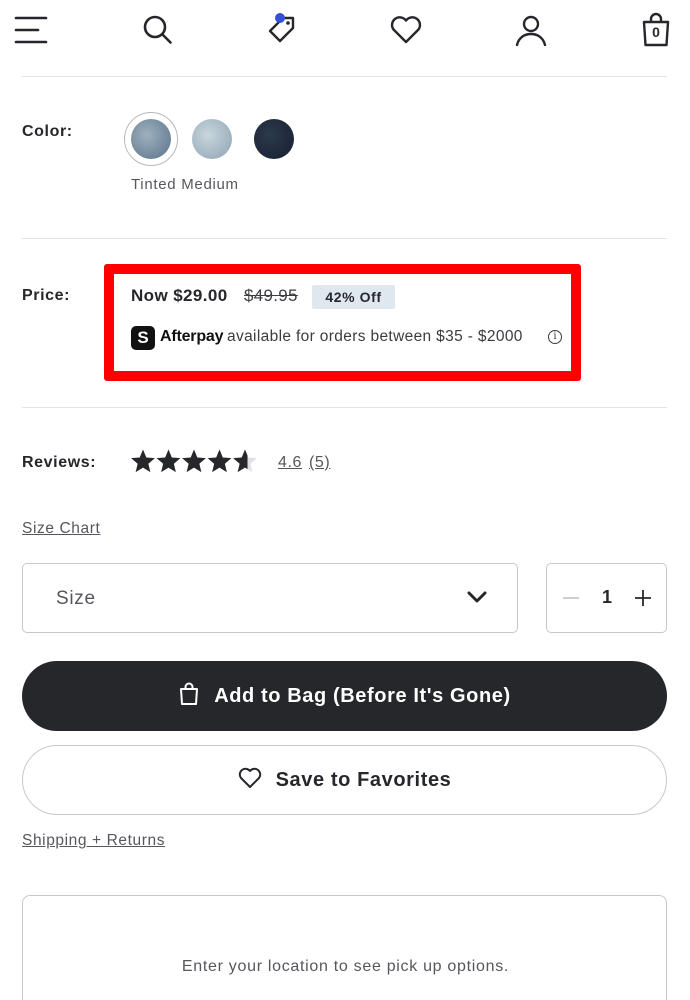  I want to click on chevron-down-icon, so click(477, 599).